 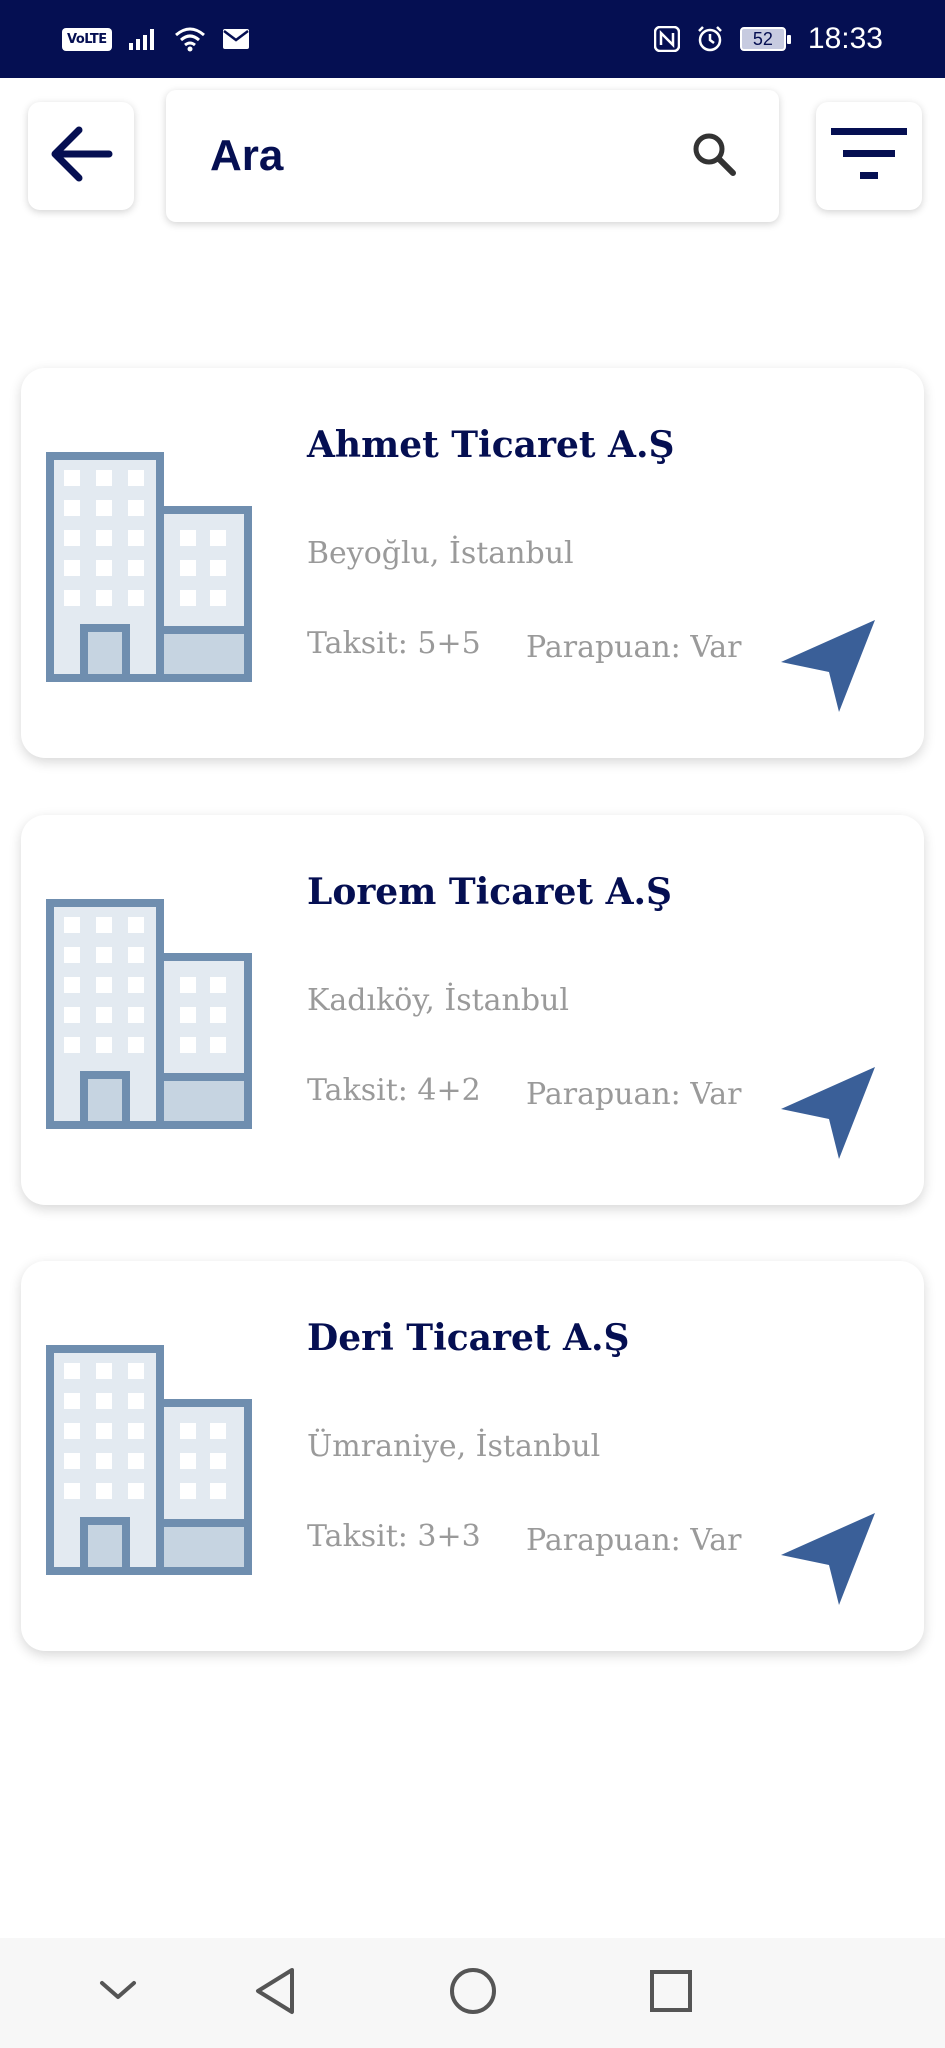 I want to click on mail-icon, so click(x=236, y=39).